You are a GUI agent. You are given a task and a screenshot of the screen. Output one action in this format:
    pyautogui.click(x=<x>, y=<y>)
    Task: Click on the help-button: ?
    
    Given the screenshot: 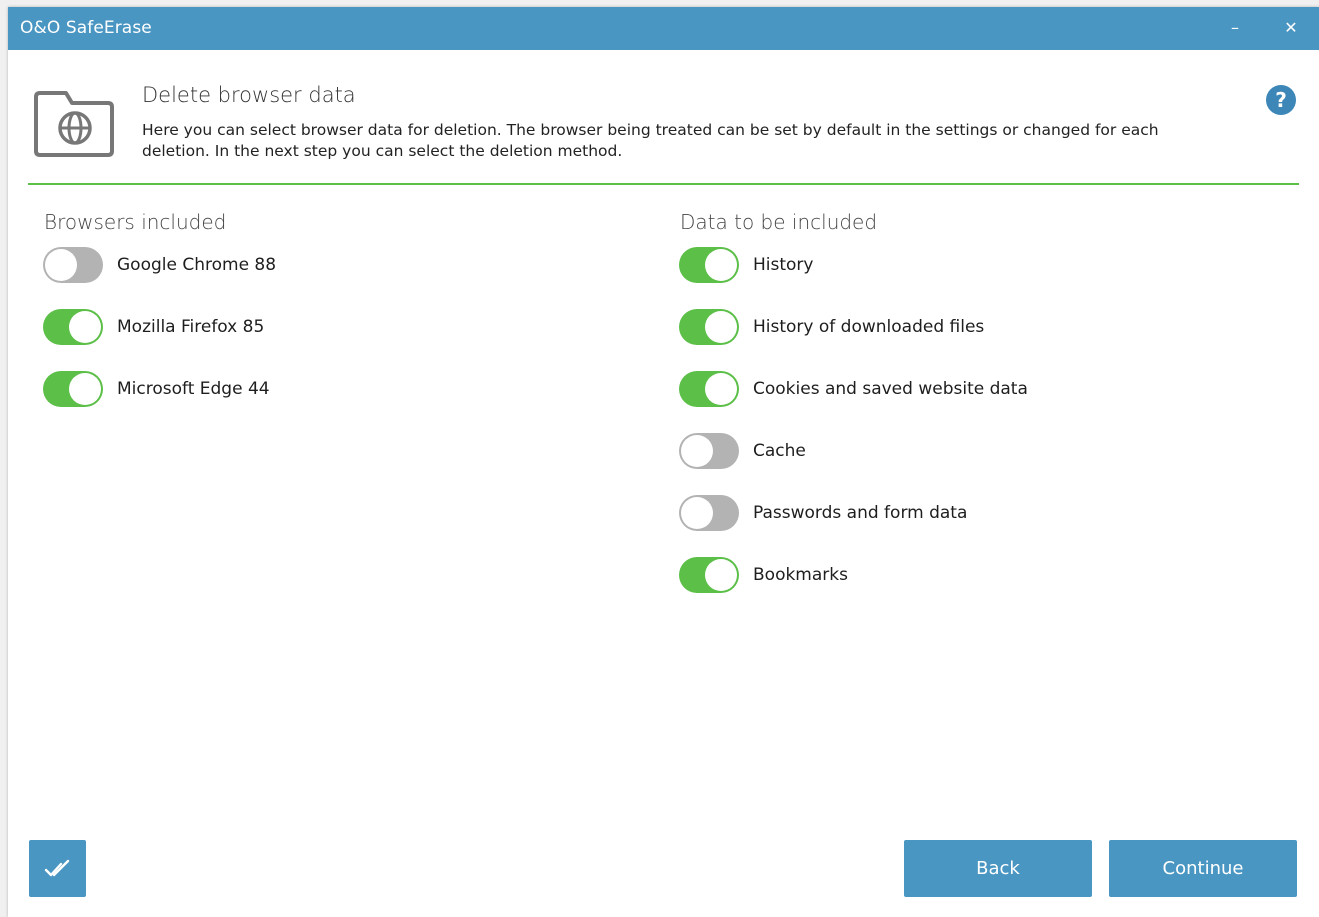 What is the action you would take?
    pyautogui.click(x=1281, y=100)
    